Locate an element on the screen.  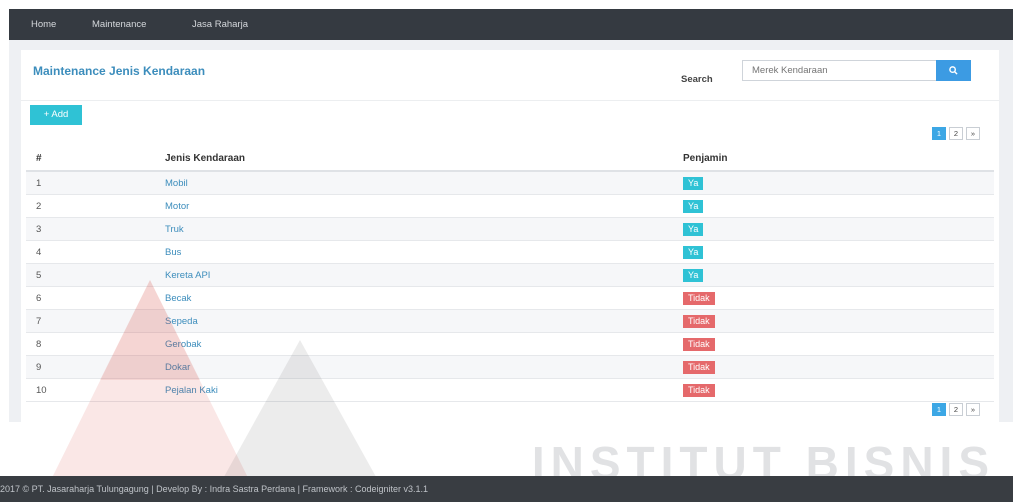
row-number: 2 is located at coordinates (95, 206).